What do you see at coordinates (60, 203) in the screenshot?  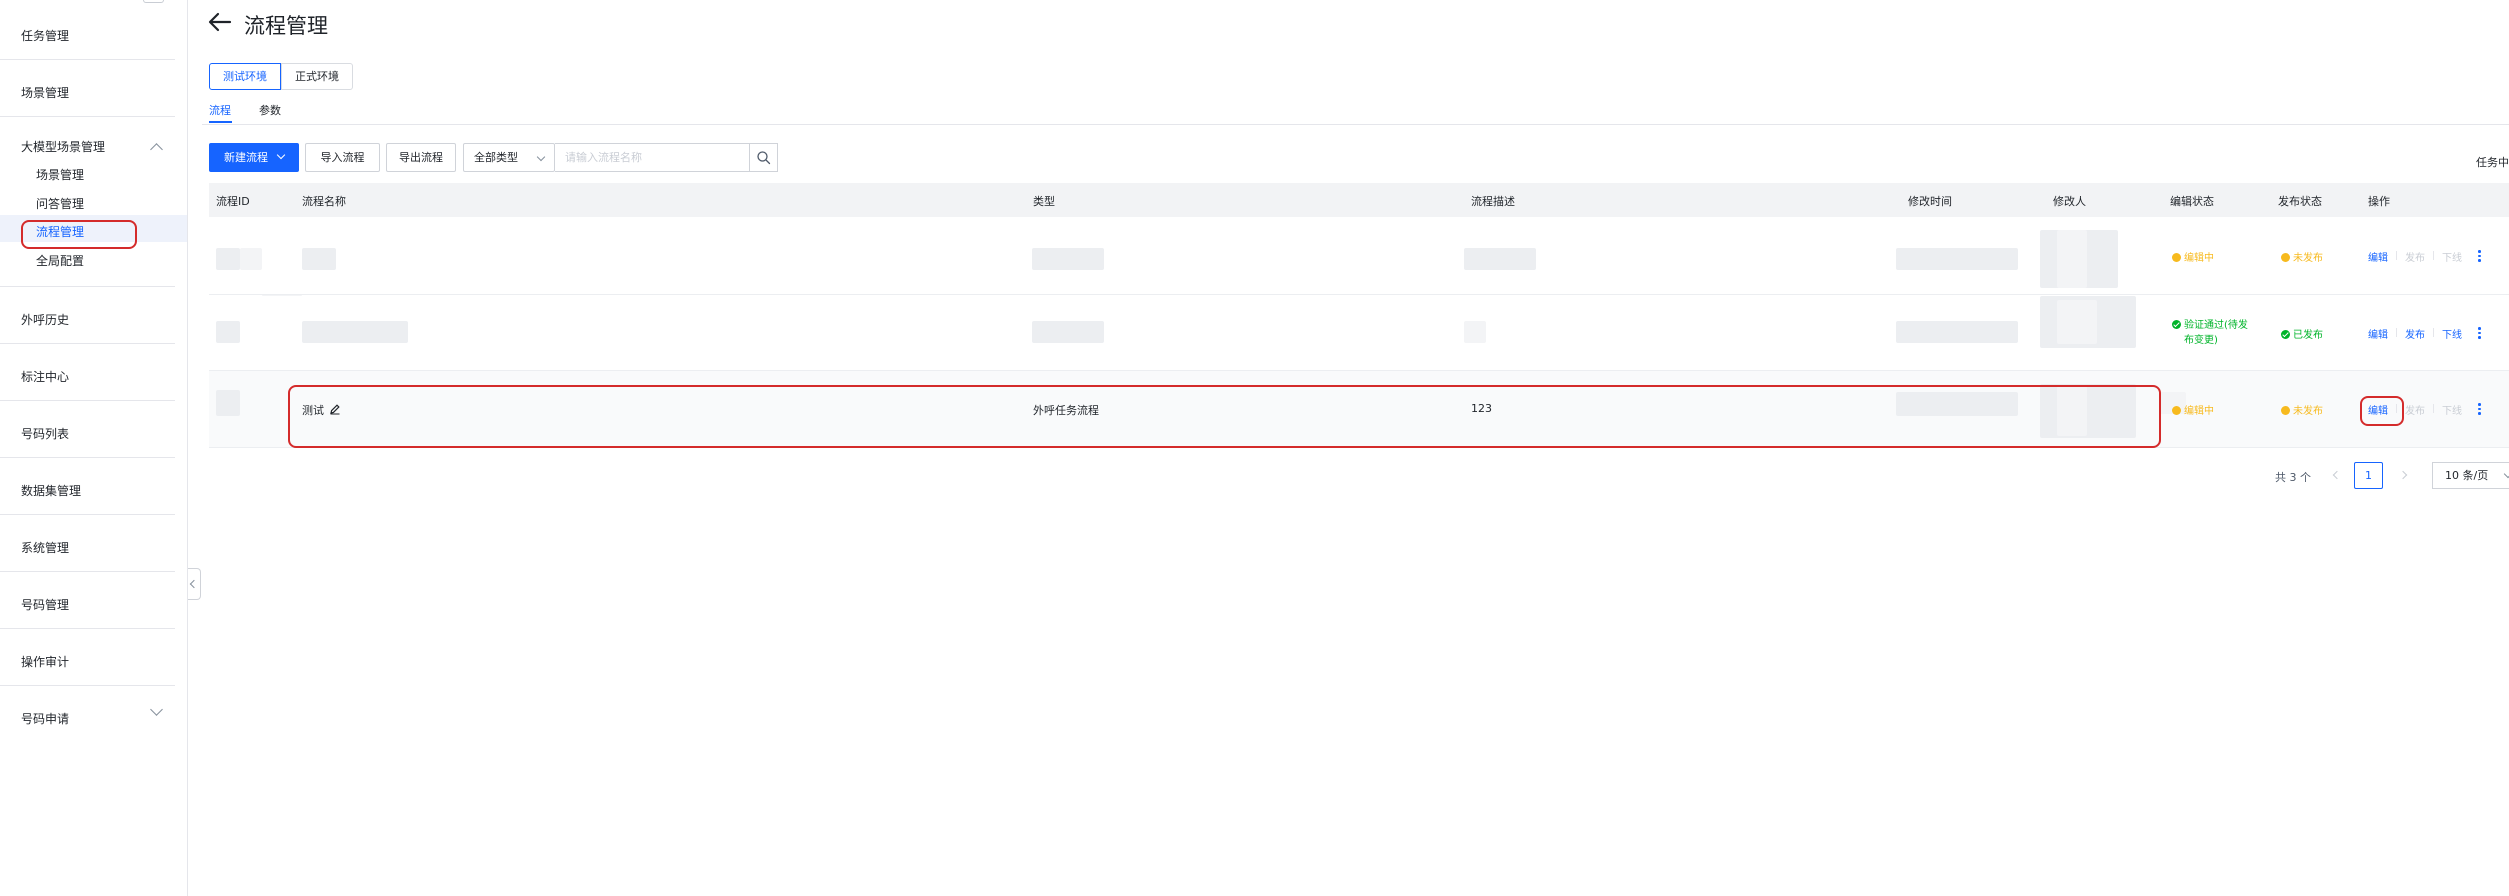 I see `sidebar-subitem-qa: 问答管理` at bounding box center [60, 203].